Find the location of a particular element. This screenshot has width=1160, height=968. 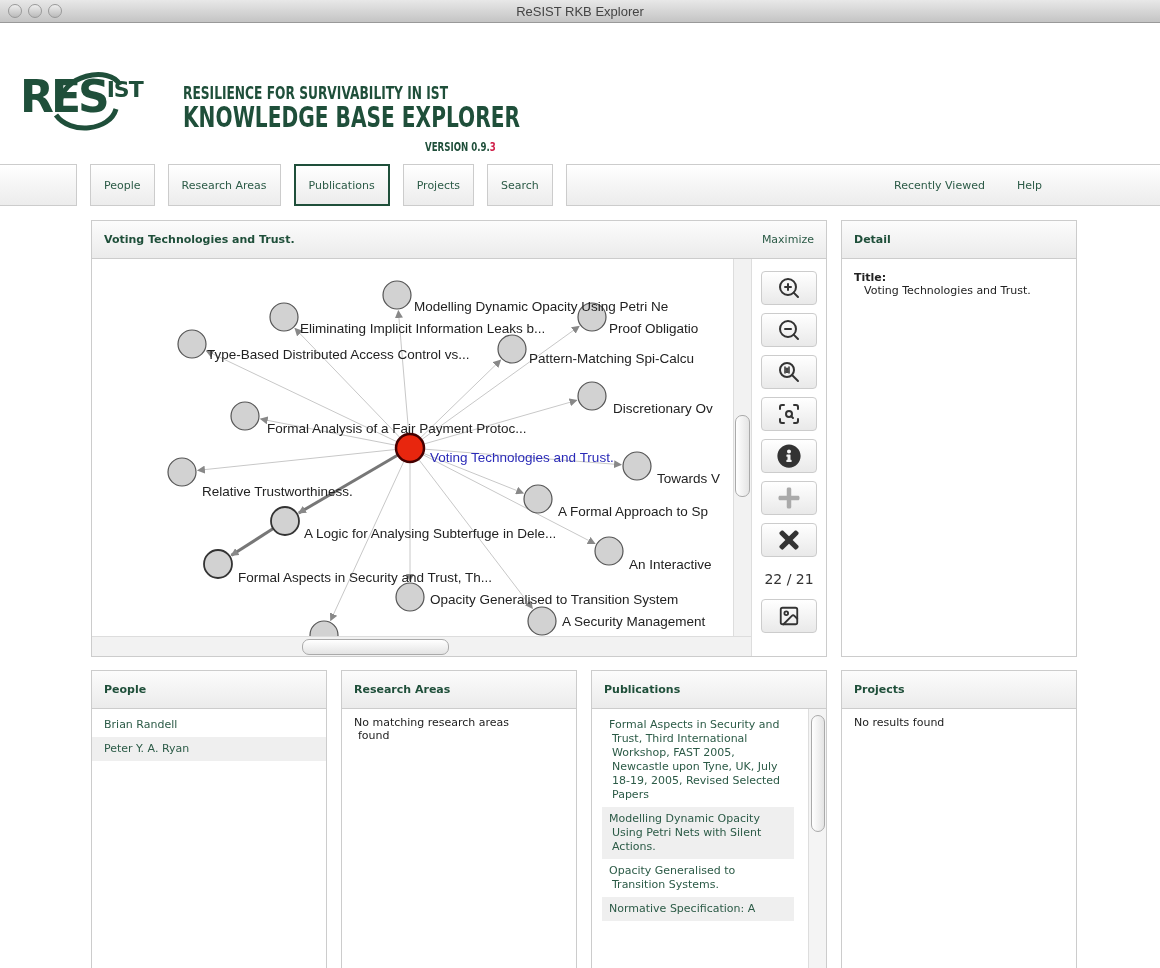

logo-text: IST is located at coordinates (124, 90).